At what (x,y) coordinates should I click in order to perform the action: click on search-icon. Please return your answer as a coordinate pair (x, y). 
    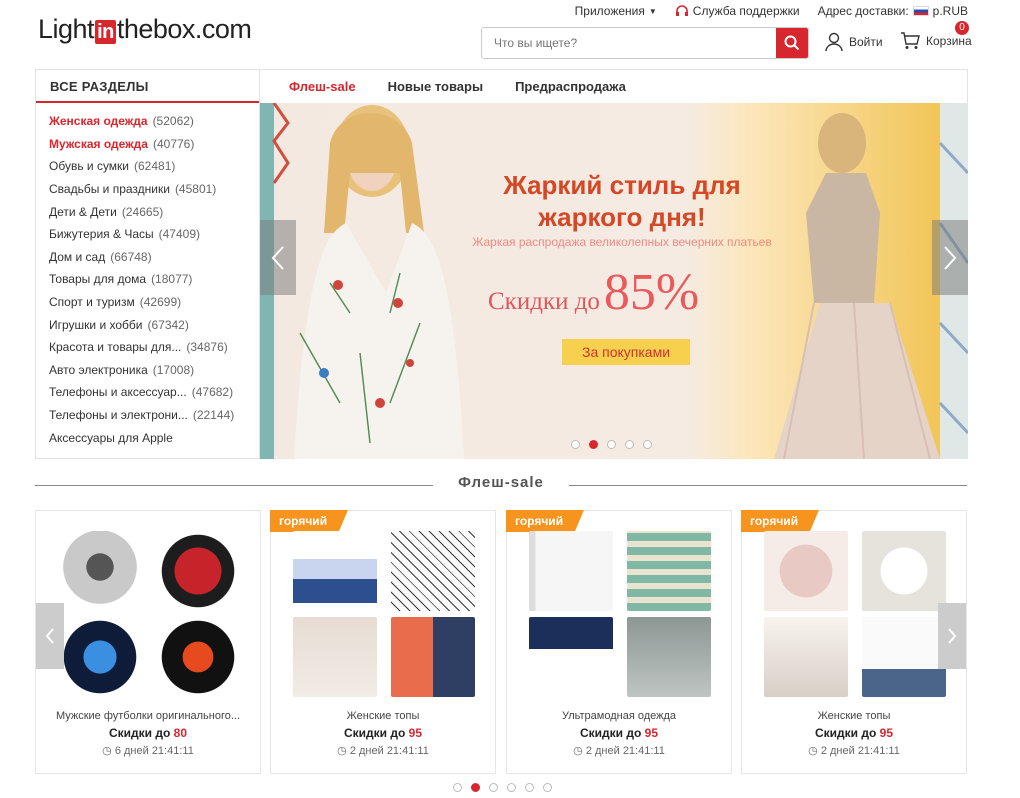
    Looking at the image, I should click on (792, 43).